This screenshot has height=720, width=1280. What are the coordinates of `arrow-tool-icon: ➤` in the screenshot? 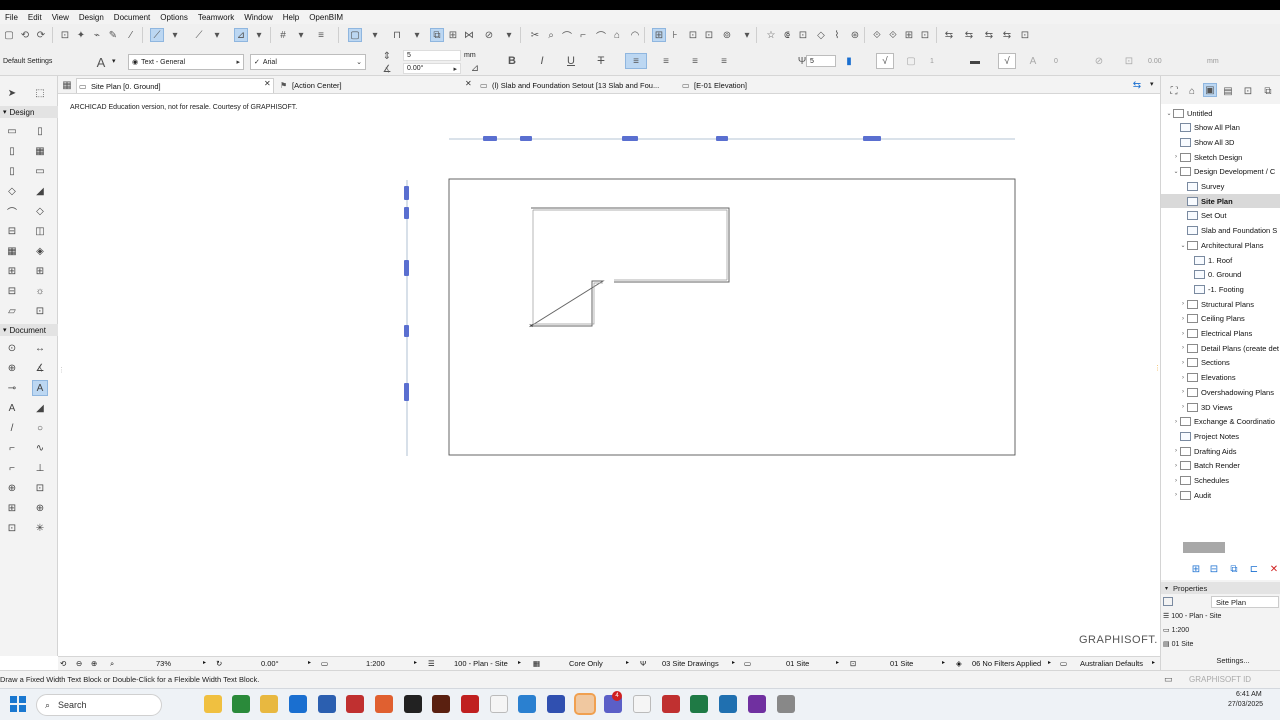 It's located at (12, 93).